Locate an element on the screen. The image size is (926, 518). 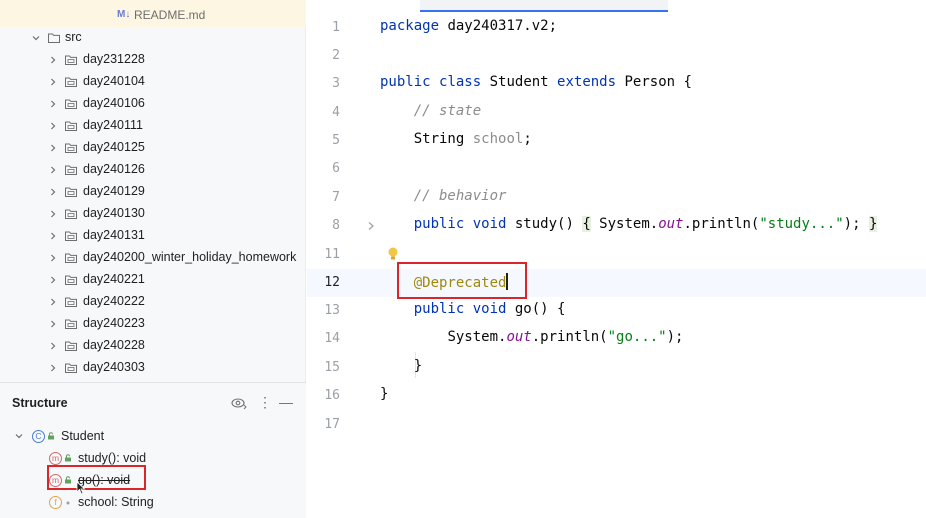
code-line: 17 is located at coordinates (616, 425).